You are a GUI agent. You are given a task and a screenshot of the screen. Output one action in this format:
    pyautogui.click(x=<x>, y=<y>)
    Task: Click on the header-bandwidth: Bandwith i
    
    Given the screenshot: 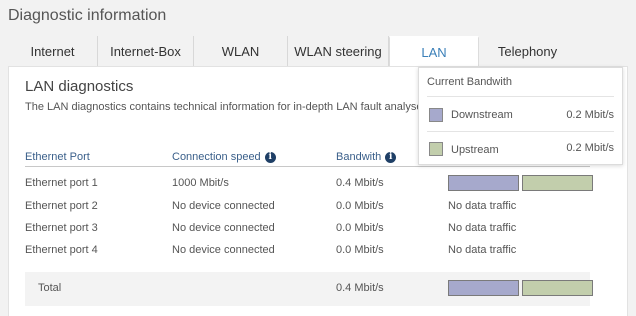 What is the action you would take?
    pyautogui.click(x=366, y=157)
    